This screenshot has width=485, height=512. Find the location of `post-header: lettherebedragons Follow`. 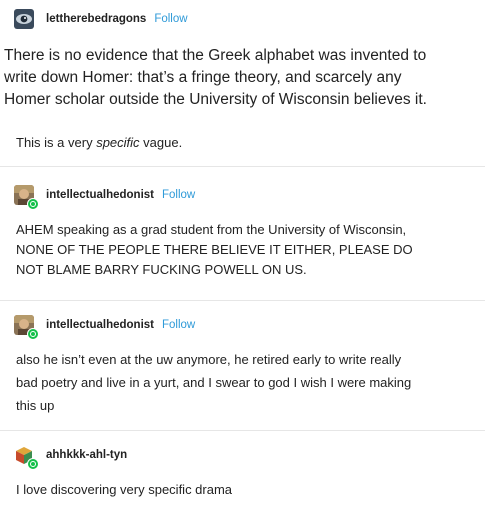

post-header: lettherebedragons Follow is located at coordinates (101, 19).